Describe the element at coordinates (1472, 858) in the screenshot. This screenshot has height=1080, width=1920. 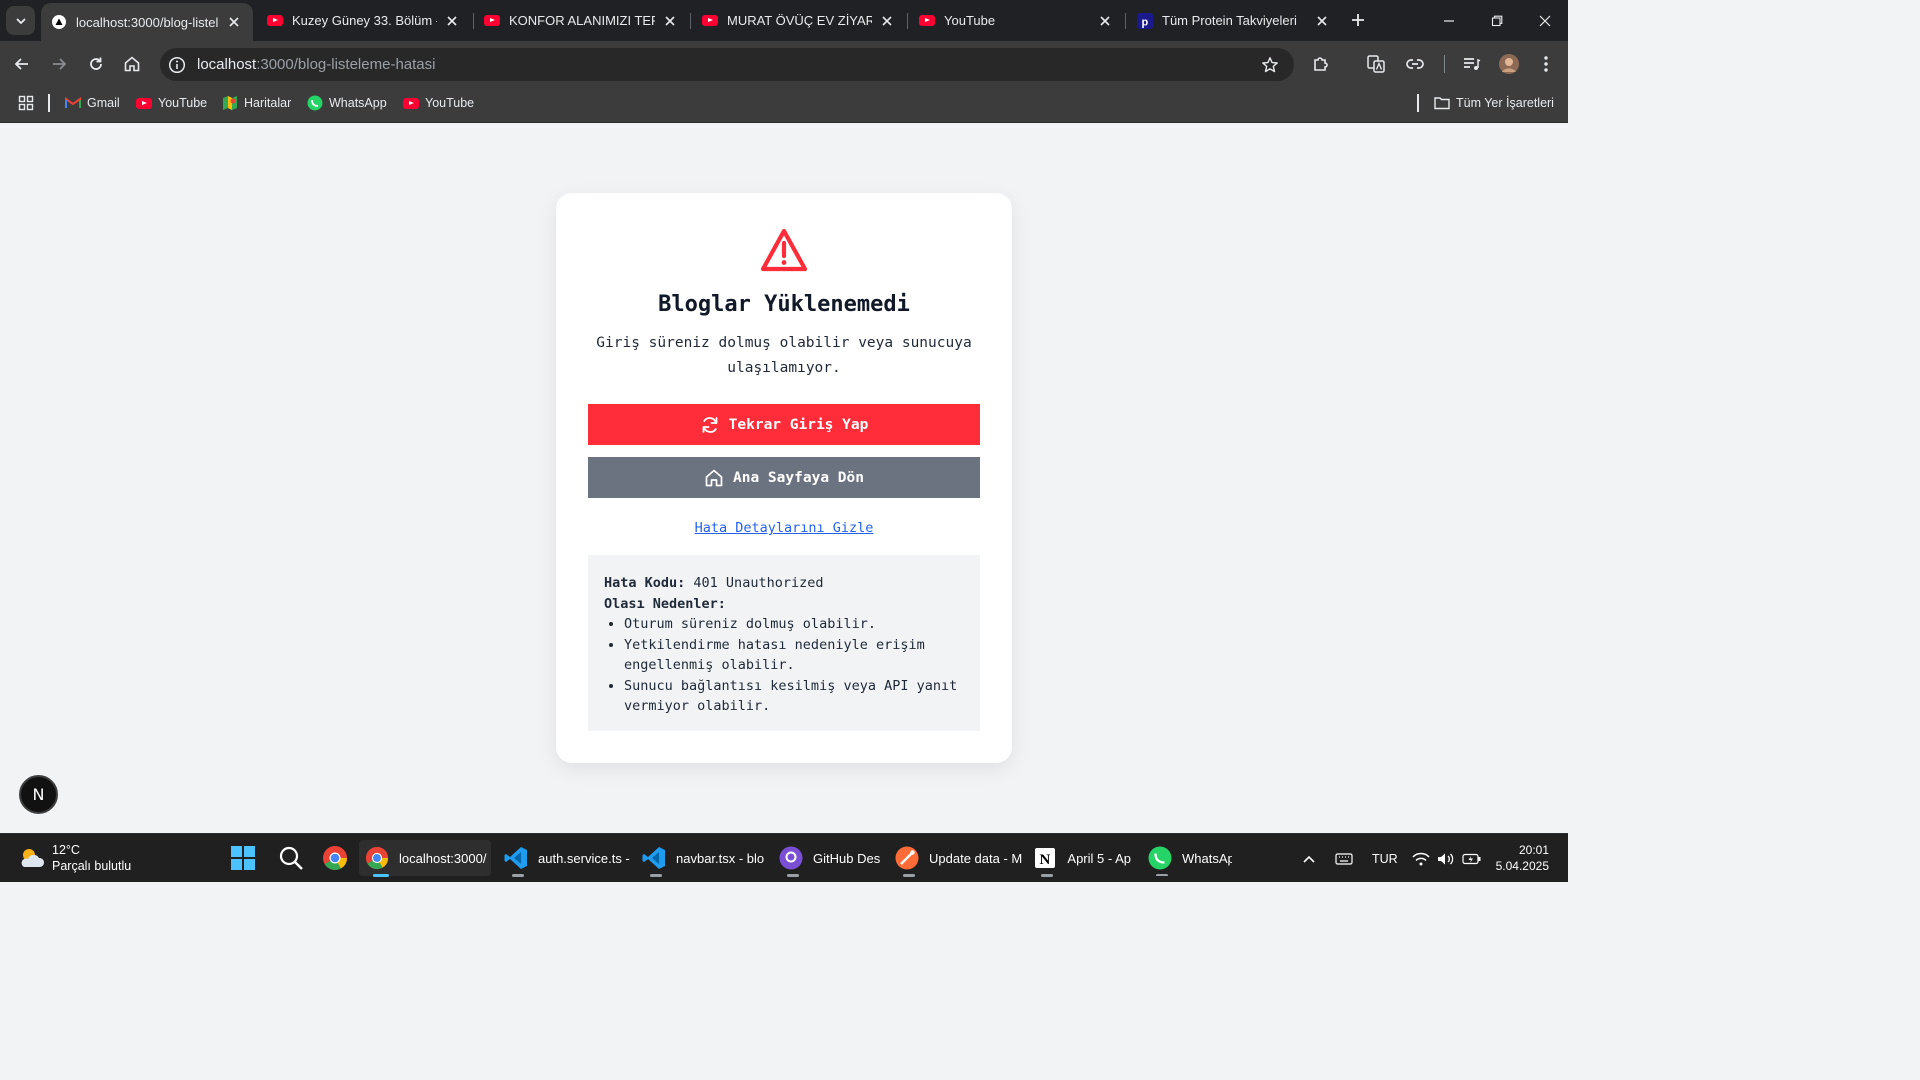
I see `battery-button` at that location.